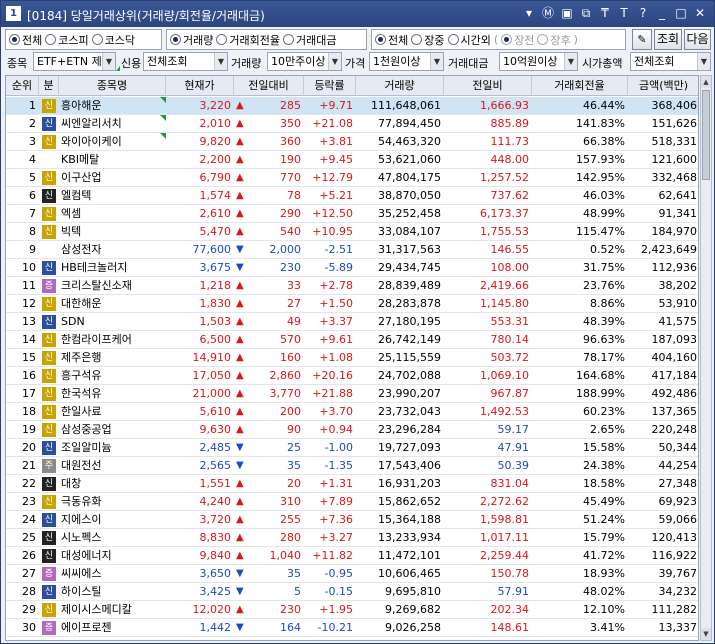  What do you see at coordinates (586, 13) in the screenshot?
I see `copy-icon: ⧉` at bounding box center [586, 13].